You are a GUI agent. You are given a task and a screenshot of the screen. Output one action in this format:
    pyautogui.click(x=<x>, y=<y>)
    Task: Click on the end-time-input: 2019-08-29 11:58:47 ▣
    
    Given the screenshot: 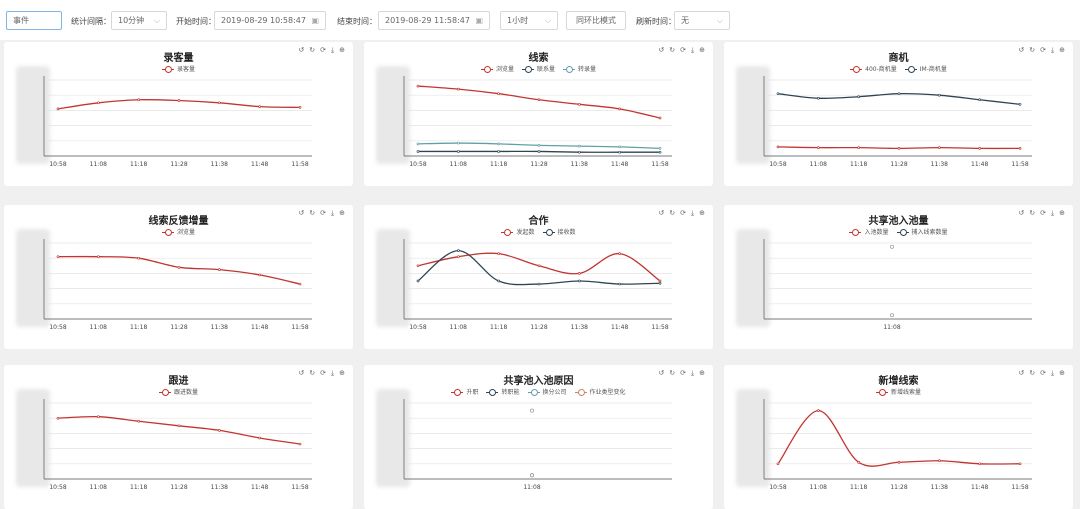 What is the action you would take?
    pyautogui.click(x=434, y=20)
    